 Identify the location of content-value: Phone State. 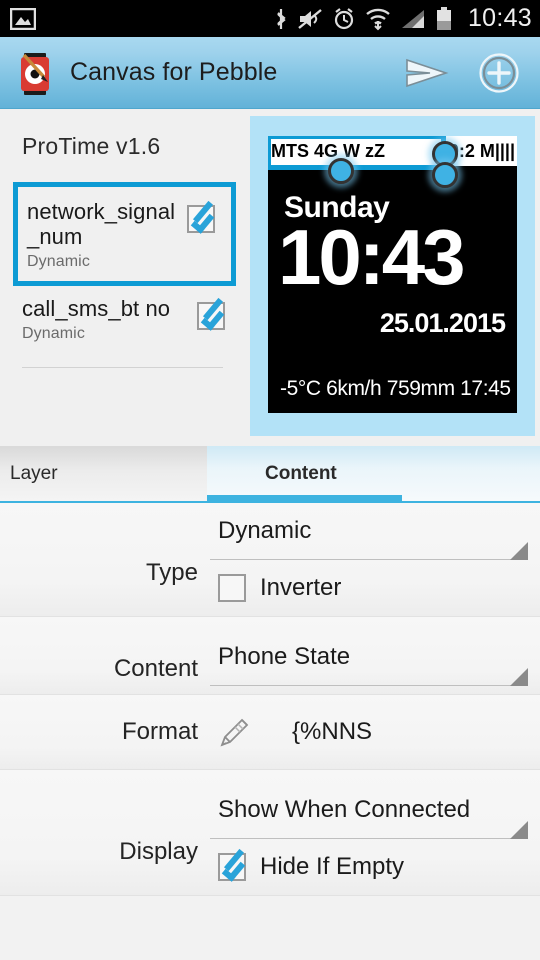
(284, 656).